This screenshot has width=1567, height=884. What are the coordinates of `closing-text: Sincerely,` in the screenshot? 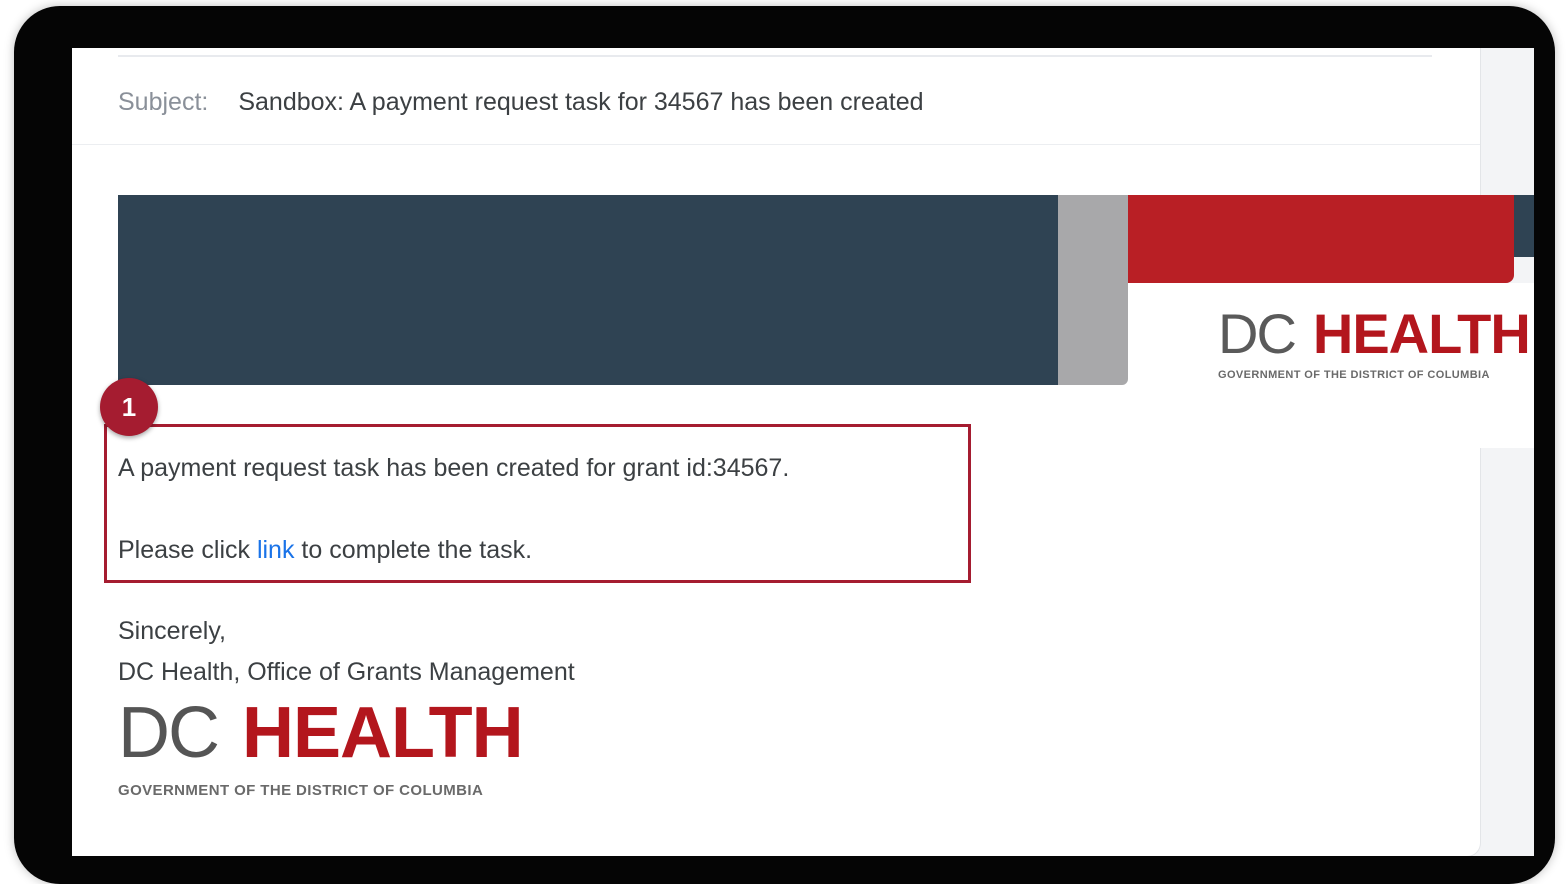 It's located at (172, 631).